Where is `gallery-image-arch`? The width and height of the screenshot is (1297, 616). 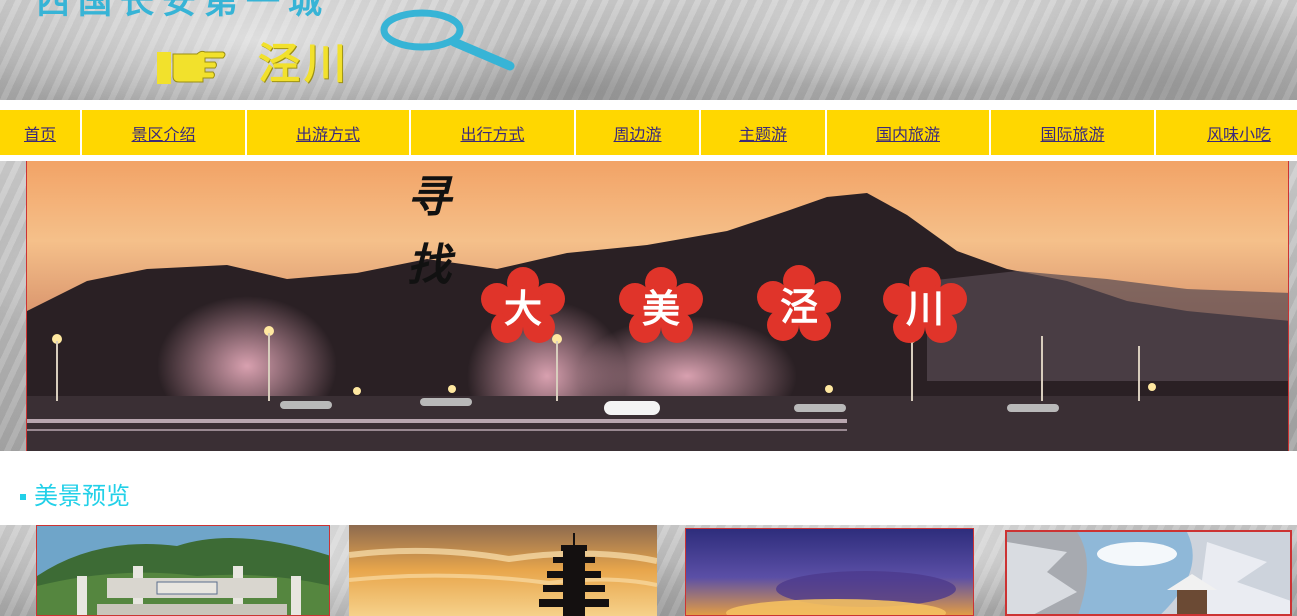 gallery-image-arch is located at coordinates (183, 570).